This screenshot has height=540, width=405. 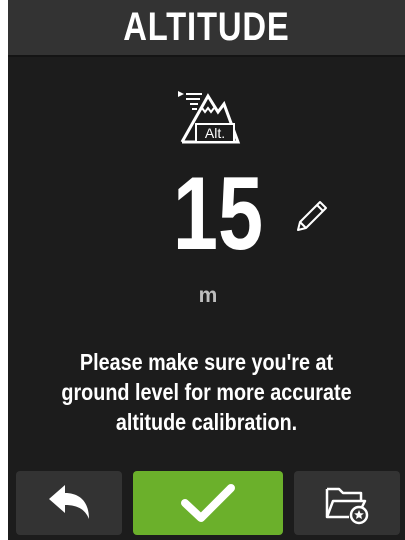 What do you see at coordinates (209, 117) in the screenshot?
I see `altitude-mountain-icon: Alt.` at bounding box center [209, 117].